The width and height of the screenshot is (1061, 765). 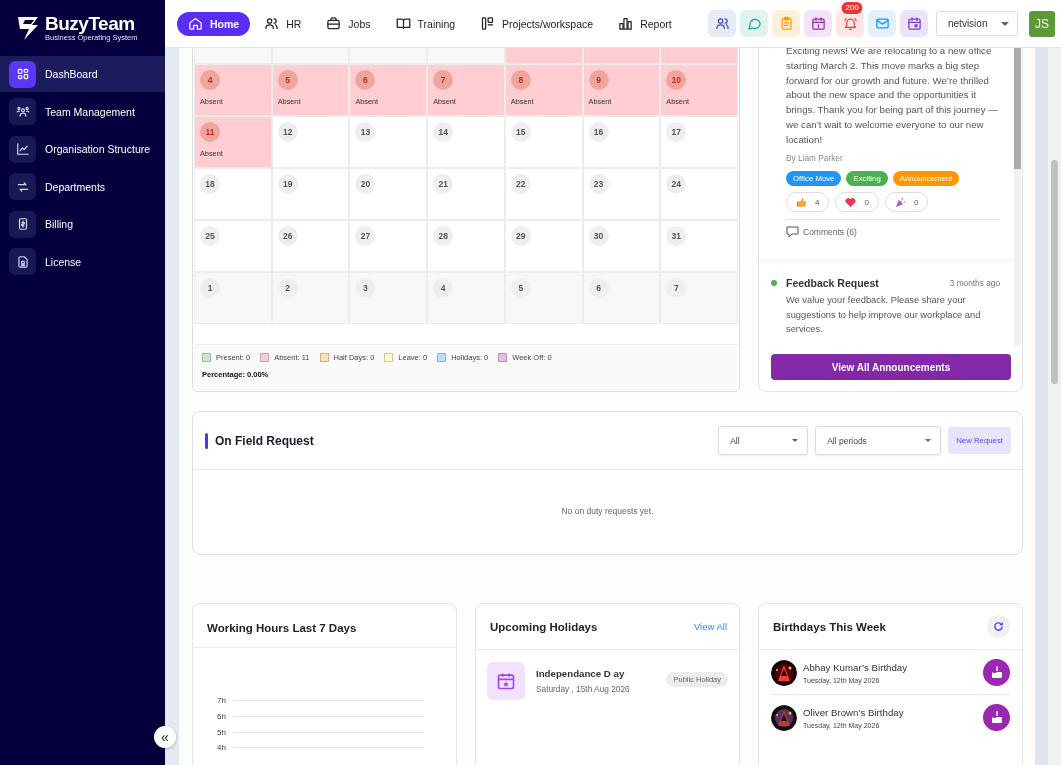 What do you see at coordinates (851, 202) in the screenshot?
I see `heart-icon` at bounding box center [851, 202].